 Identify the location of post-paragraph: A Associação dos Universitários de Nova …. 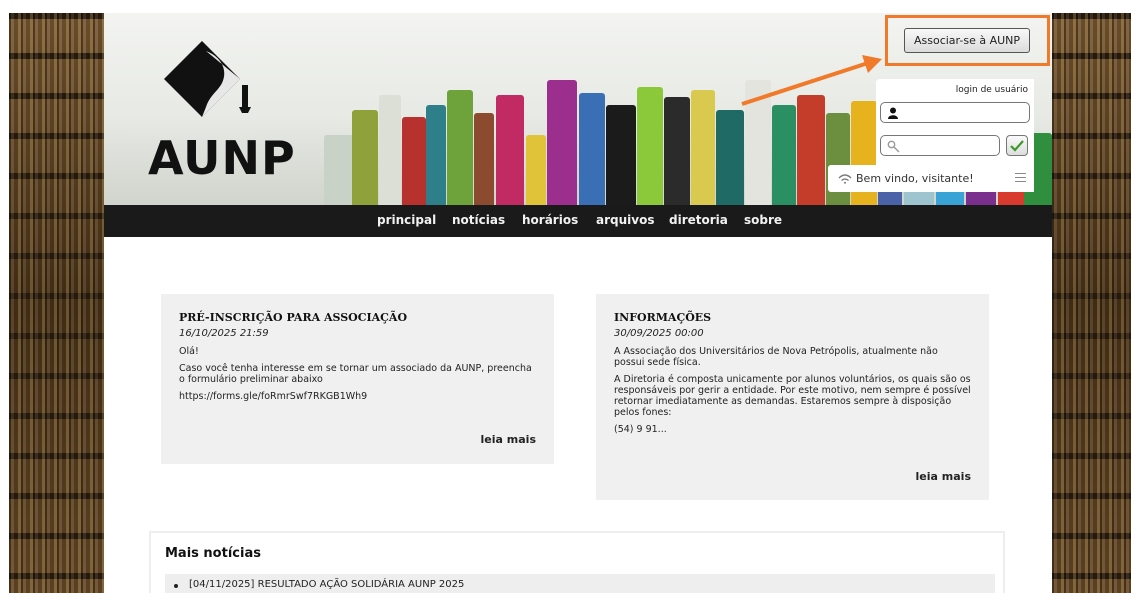
(776, 357).